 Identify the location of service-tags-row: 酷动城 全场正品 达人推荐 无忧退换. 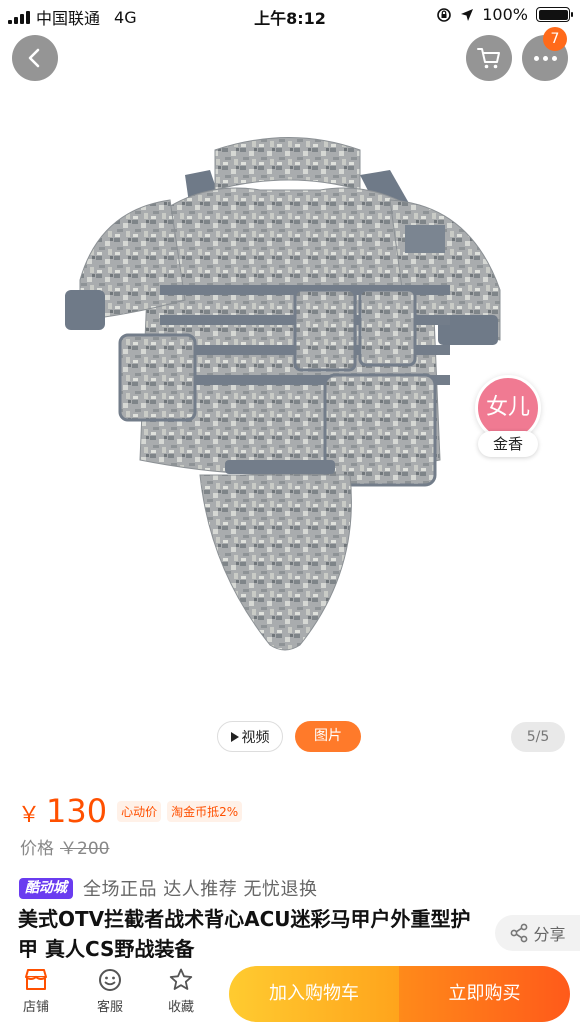
(168, 888).